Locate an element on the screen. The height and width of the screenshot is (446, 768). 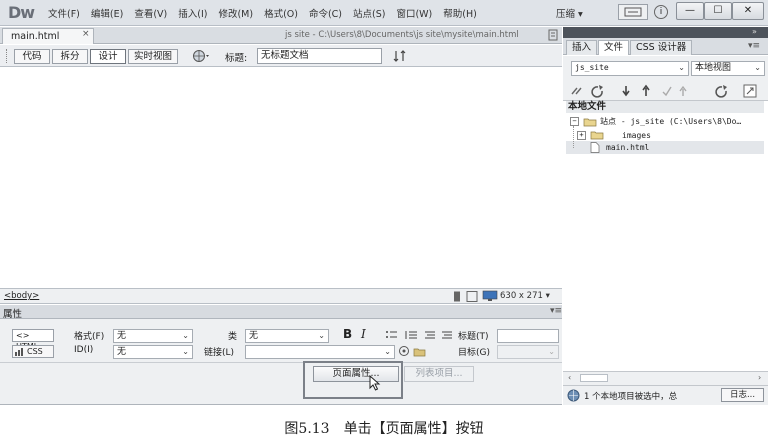
check-in-icon is located at coordinates (683, 90).